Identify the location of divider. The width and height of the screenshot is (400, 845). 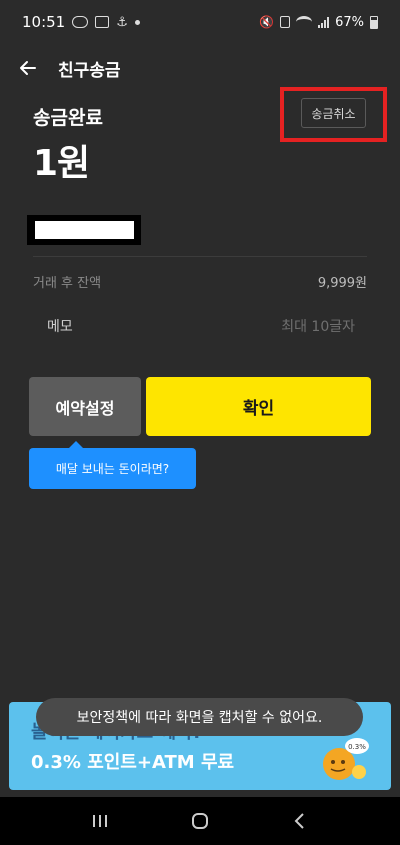
(200, 256).